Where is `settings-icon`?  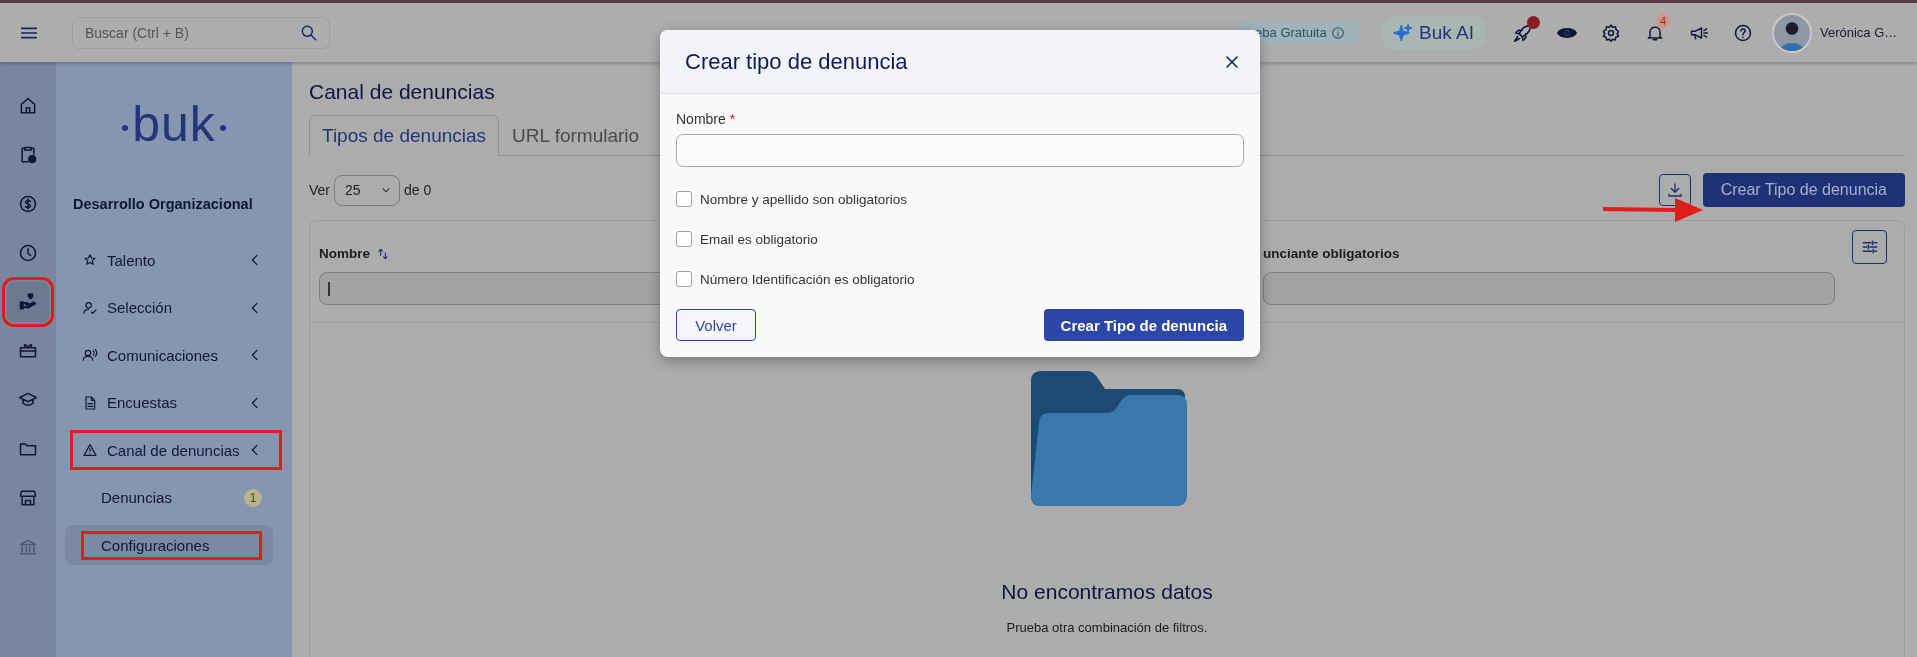
settings-icon is located at coordinates (1611, 32).